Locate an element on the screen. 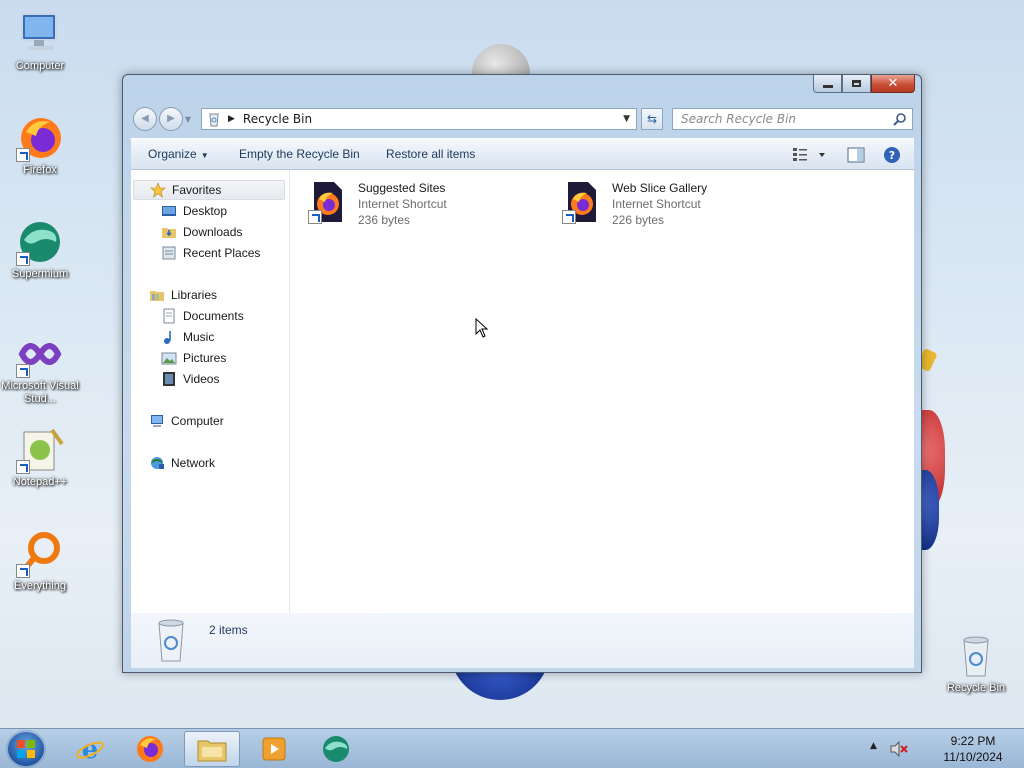 The height and width of the screenshot is (768, 1024). start-button is located at coordinates (26, 749).